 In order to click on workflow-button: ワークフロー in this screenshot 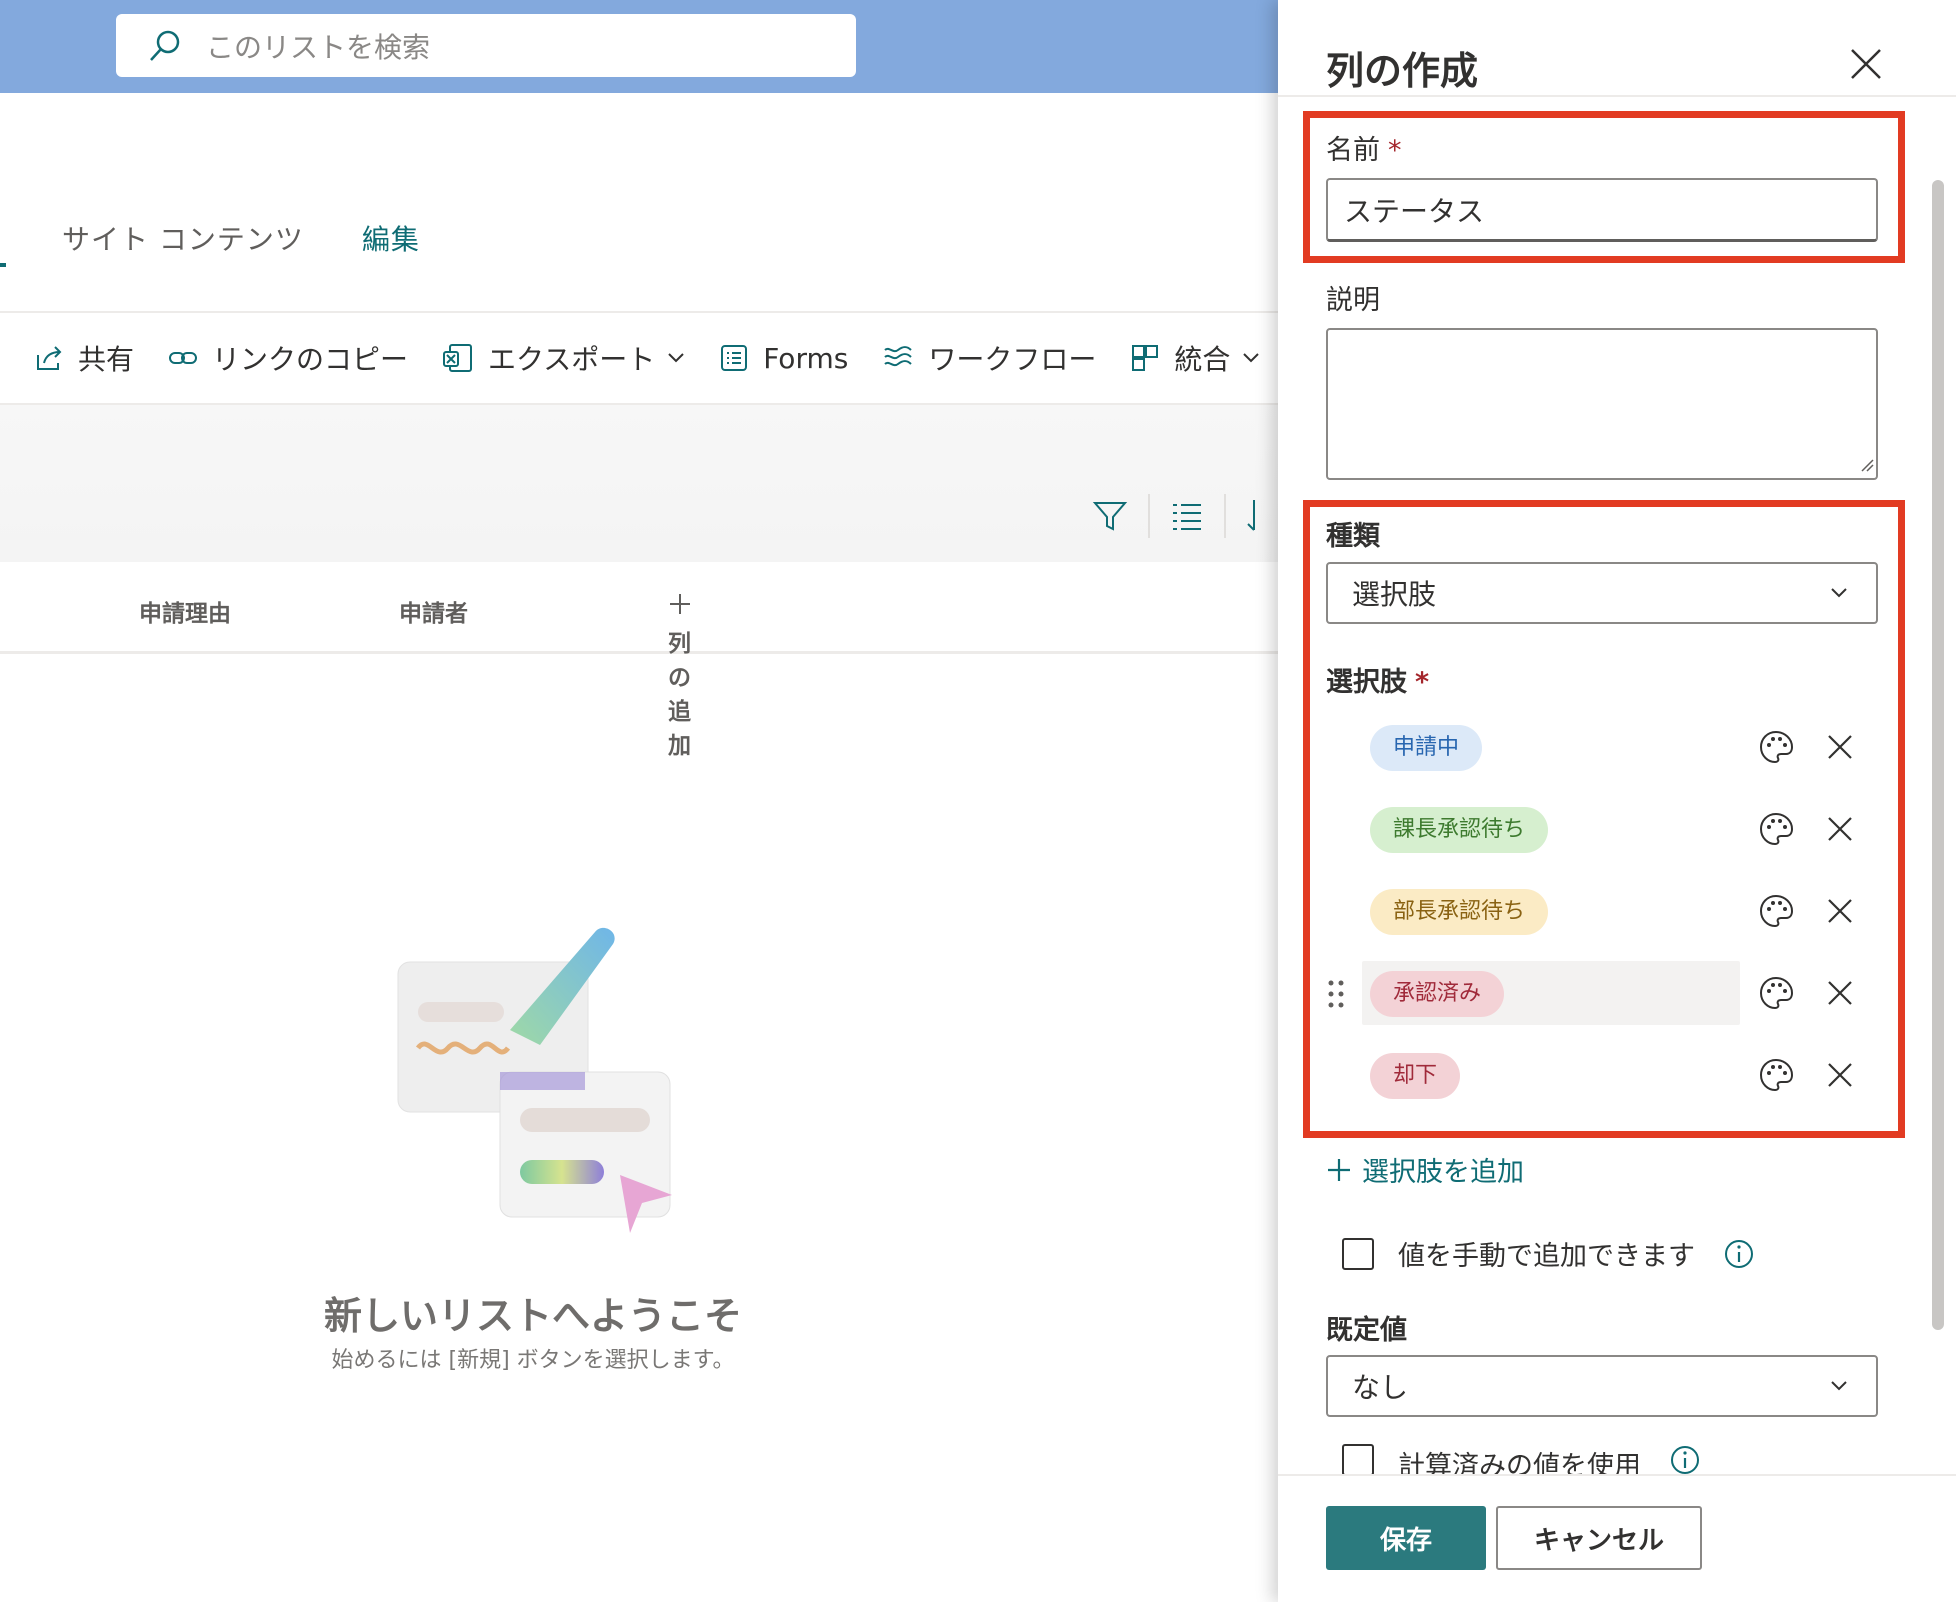, I will do `click(989, 358)`.